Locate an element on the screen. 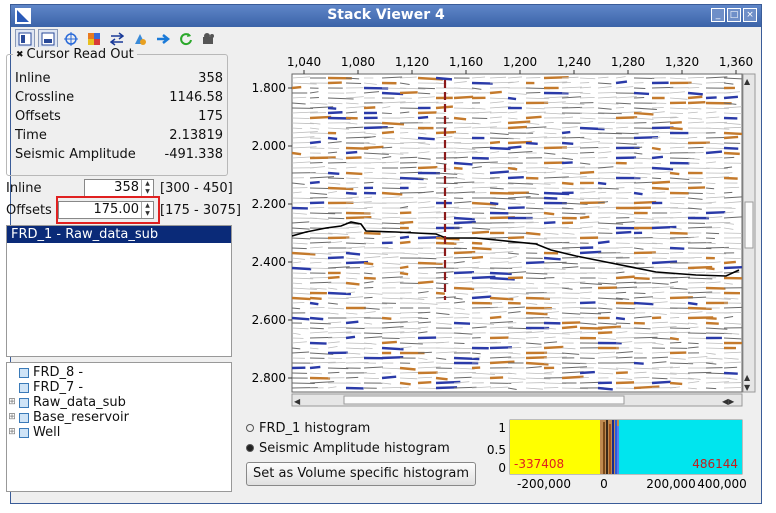 This screenshot has width=776, height=513. readout-row-offsets: Offsets 175 is located at coordinates (119, 116).